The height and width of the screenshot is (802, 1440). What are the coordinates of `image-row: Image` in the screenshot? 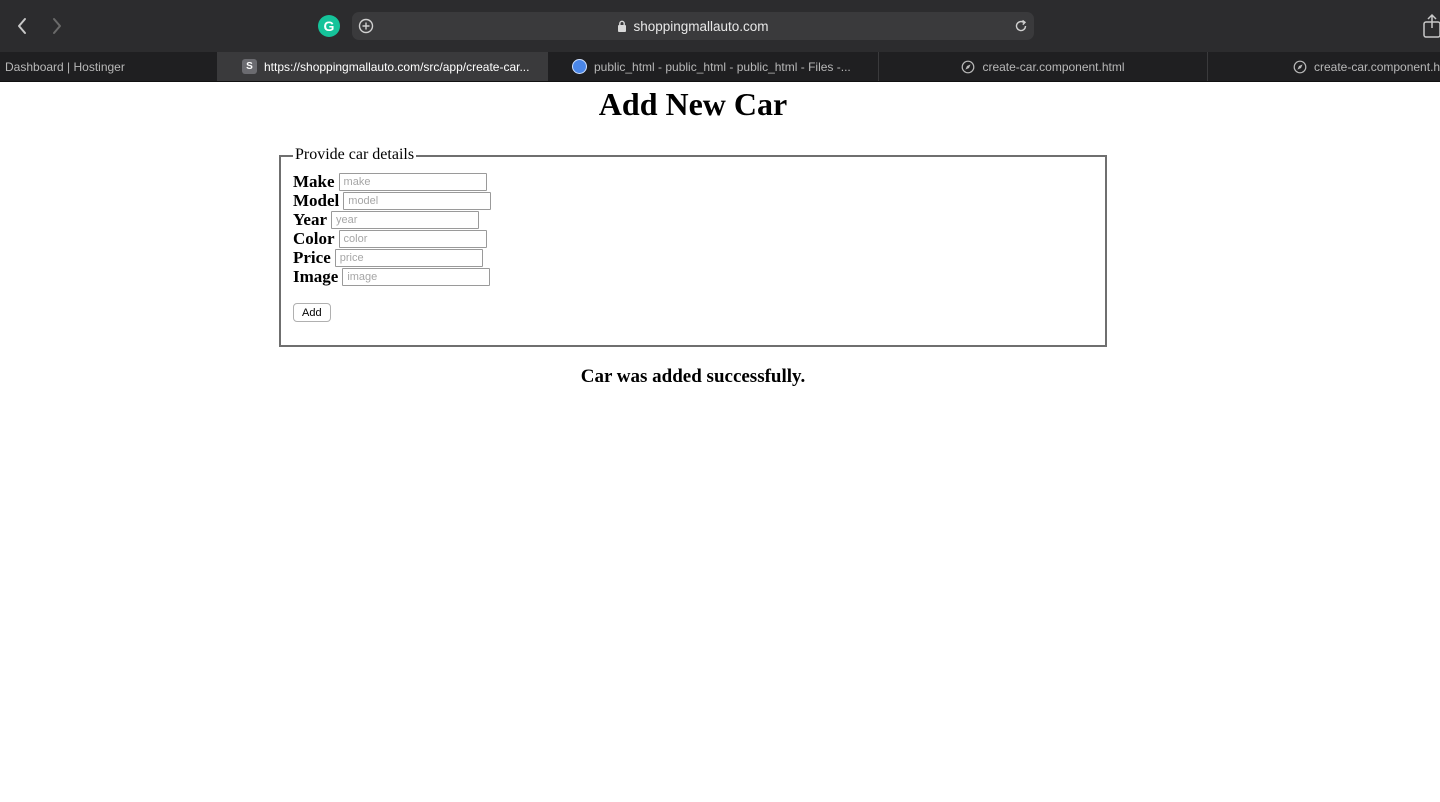 It's located at (392, 276).